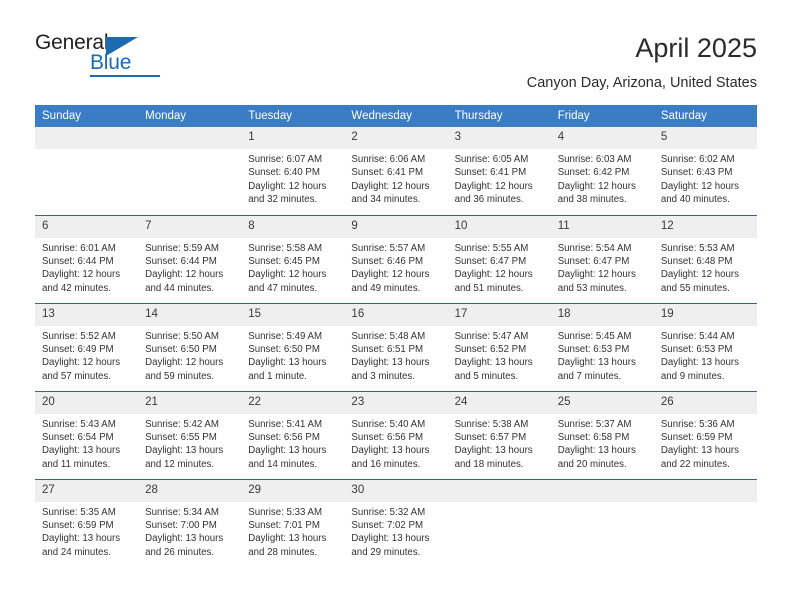 The height and width of the screenshot is (612, 792). Describe the element at coordinates (696, 261) in the screenshot. I see `sunset-text: Sunset: 6:48 PM` at that location.